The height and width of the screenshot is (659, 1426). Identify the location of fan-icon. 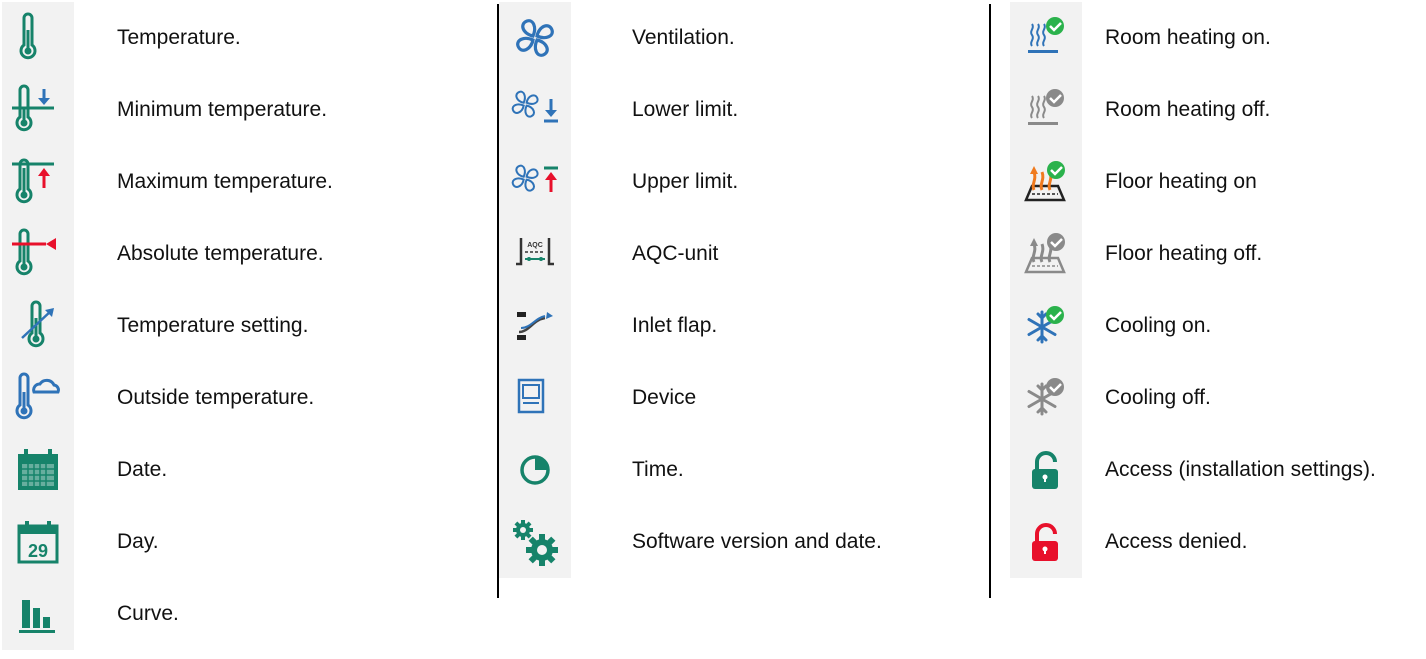
(535, 38).